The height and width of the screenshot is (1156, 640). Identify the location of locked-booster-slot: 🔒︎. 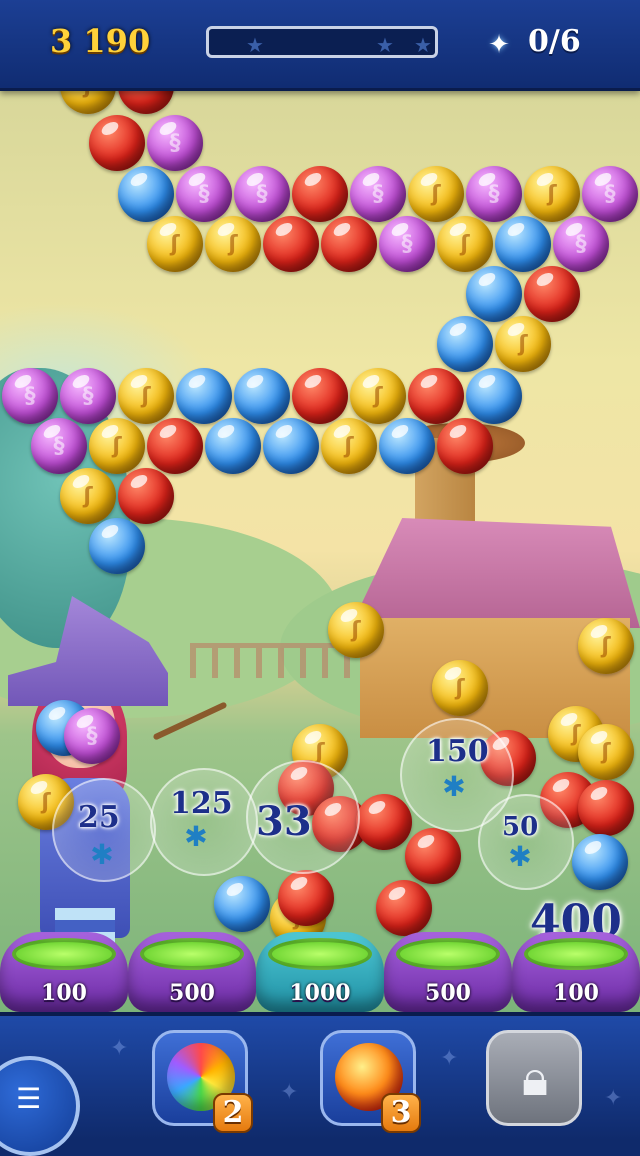
(534, 1078).